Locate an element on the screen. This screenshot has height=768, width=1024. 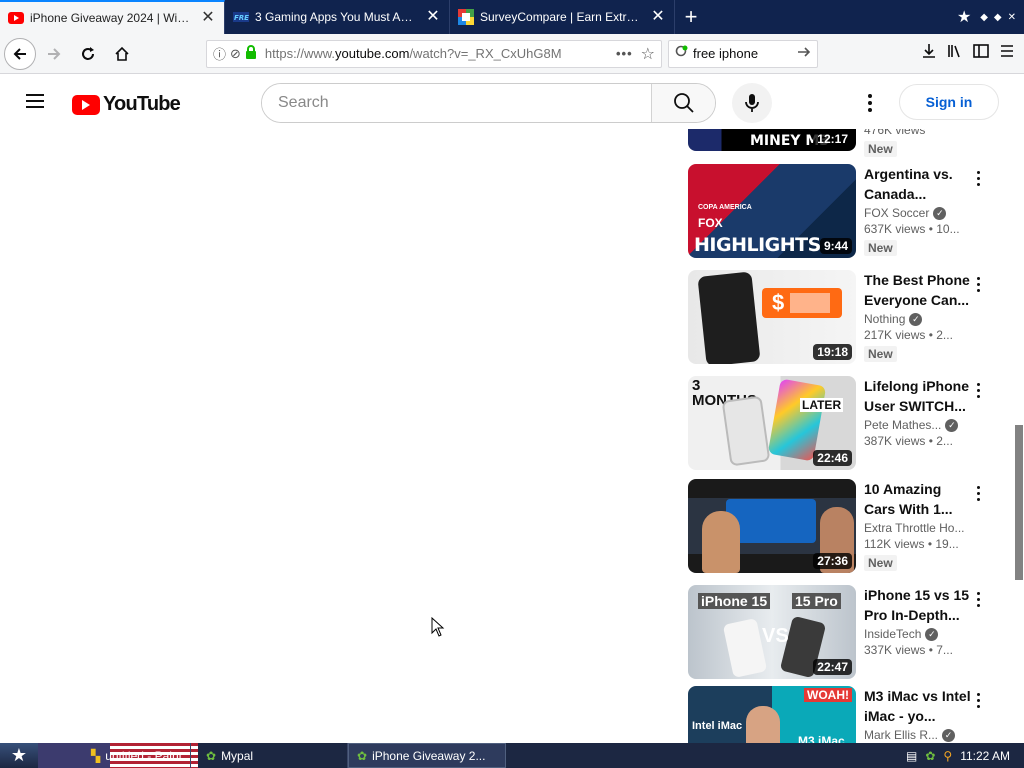
reload-button is located at coordinates (88, 54).